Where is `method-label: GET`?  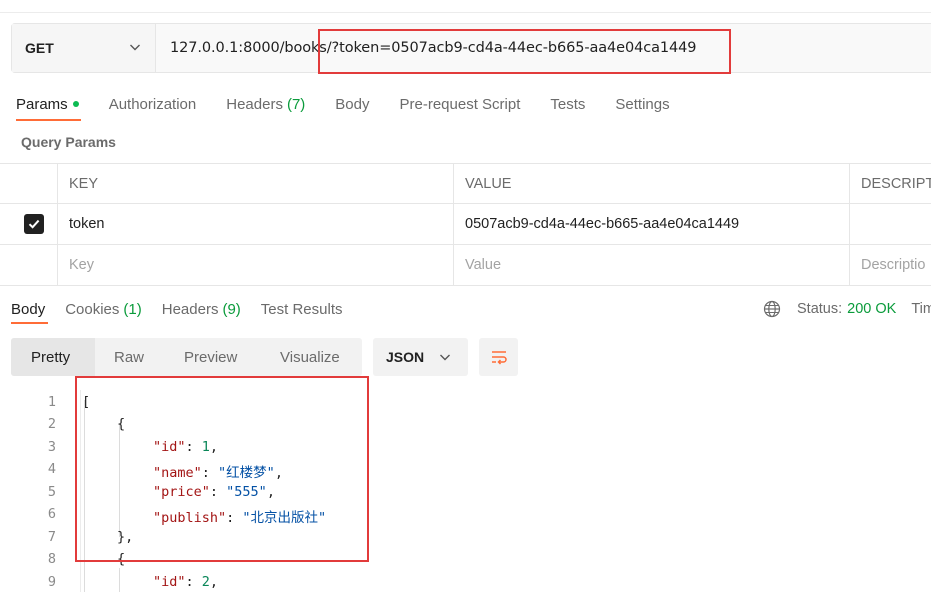 method-label: GET is located at coordinates (39, 48).